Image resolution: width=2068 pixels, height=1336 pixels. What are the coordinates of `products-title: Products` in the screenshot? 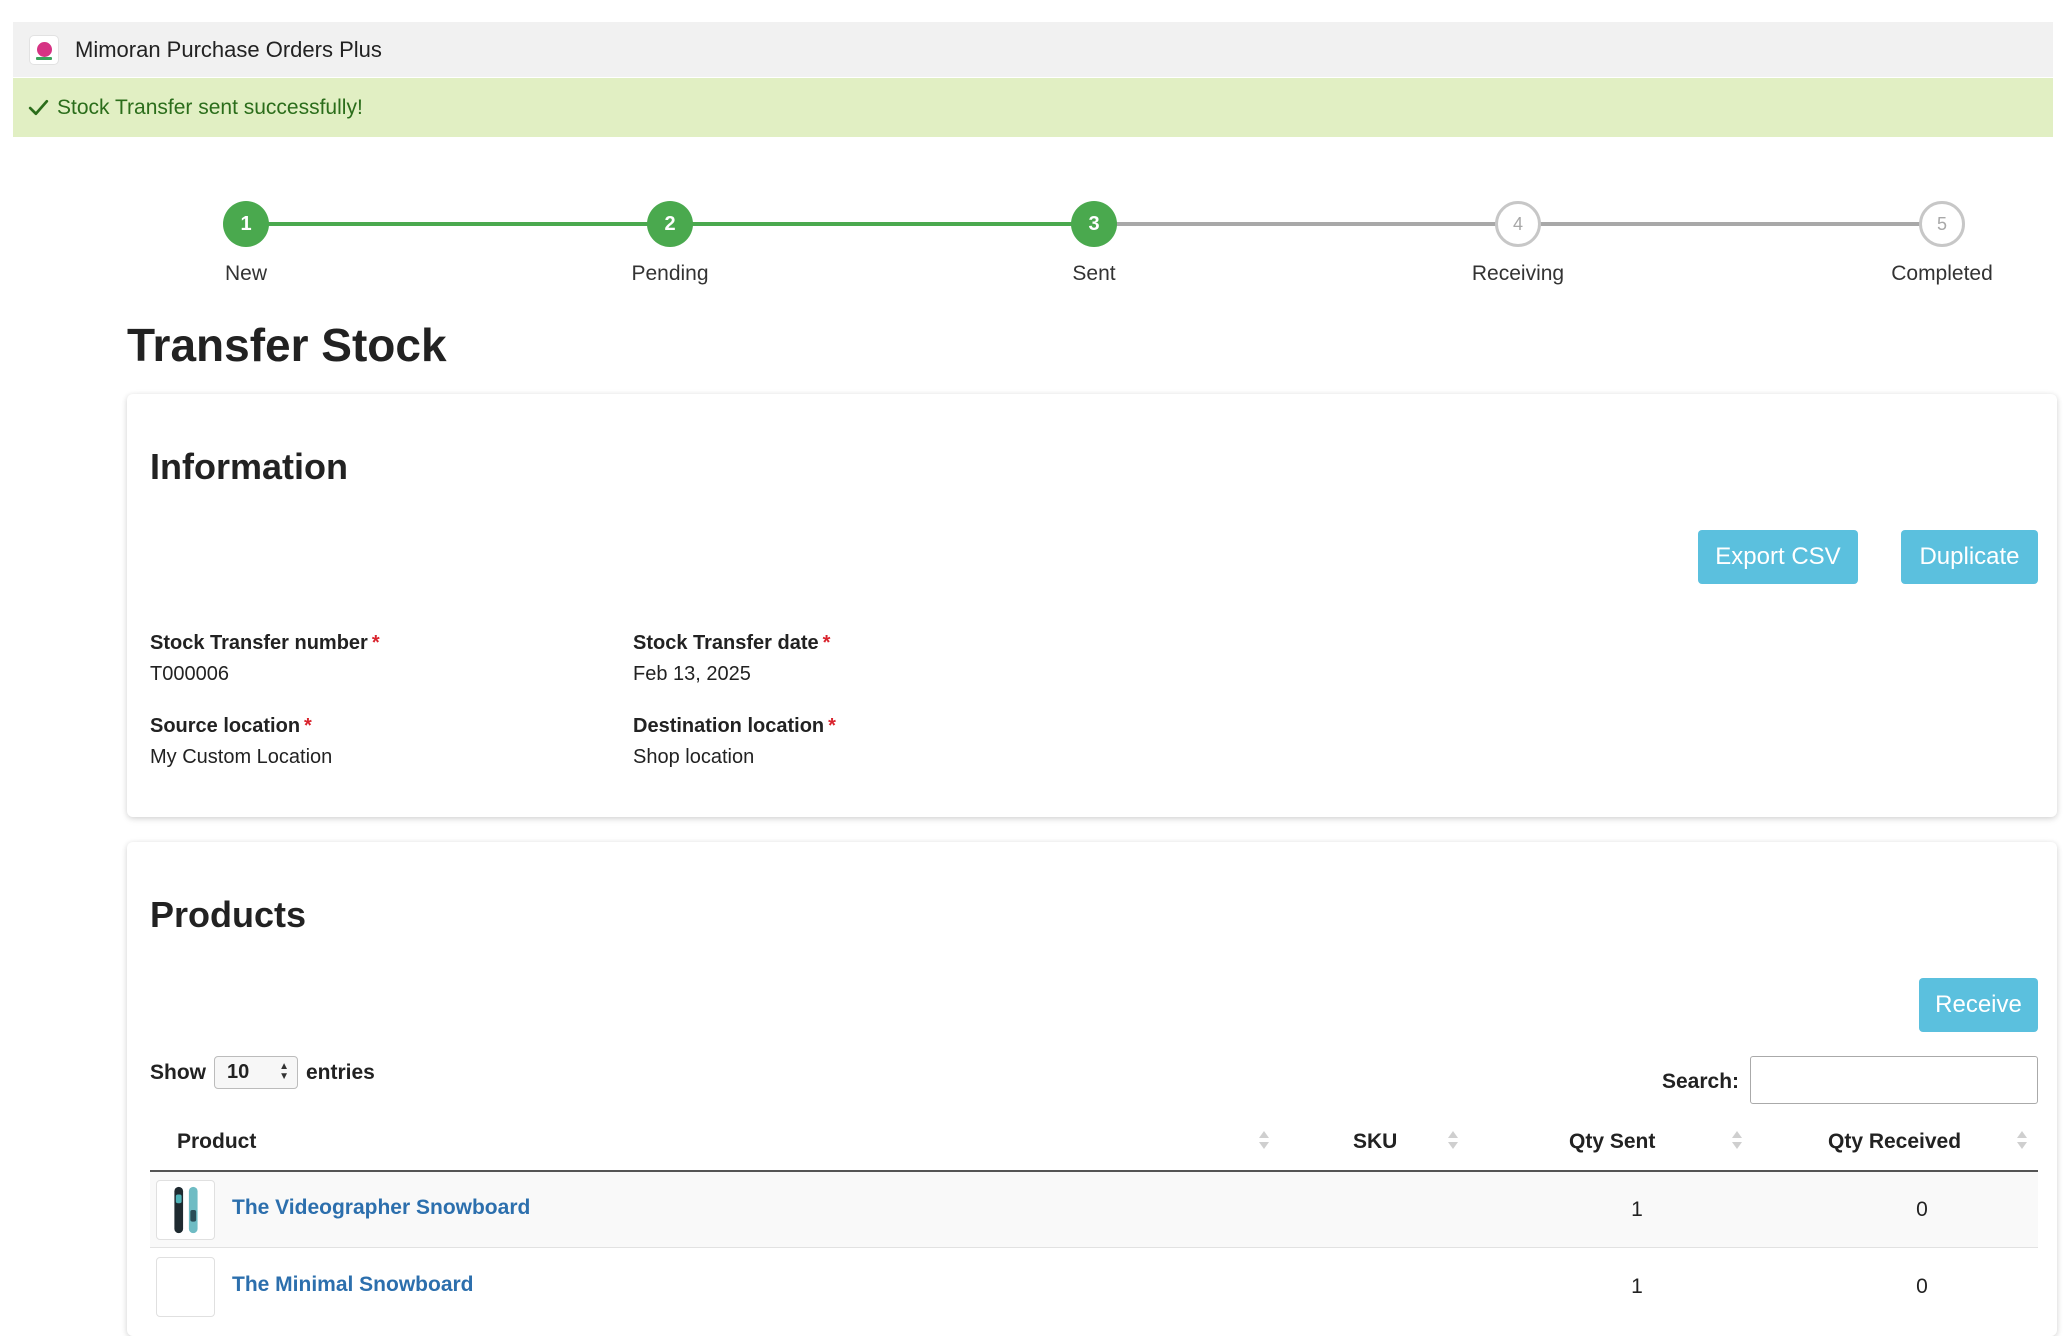 It's located at (228, 914).